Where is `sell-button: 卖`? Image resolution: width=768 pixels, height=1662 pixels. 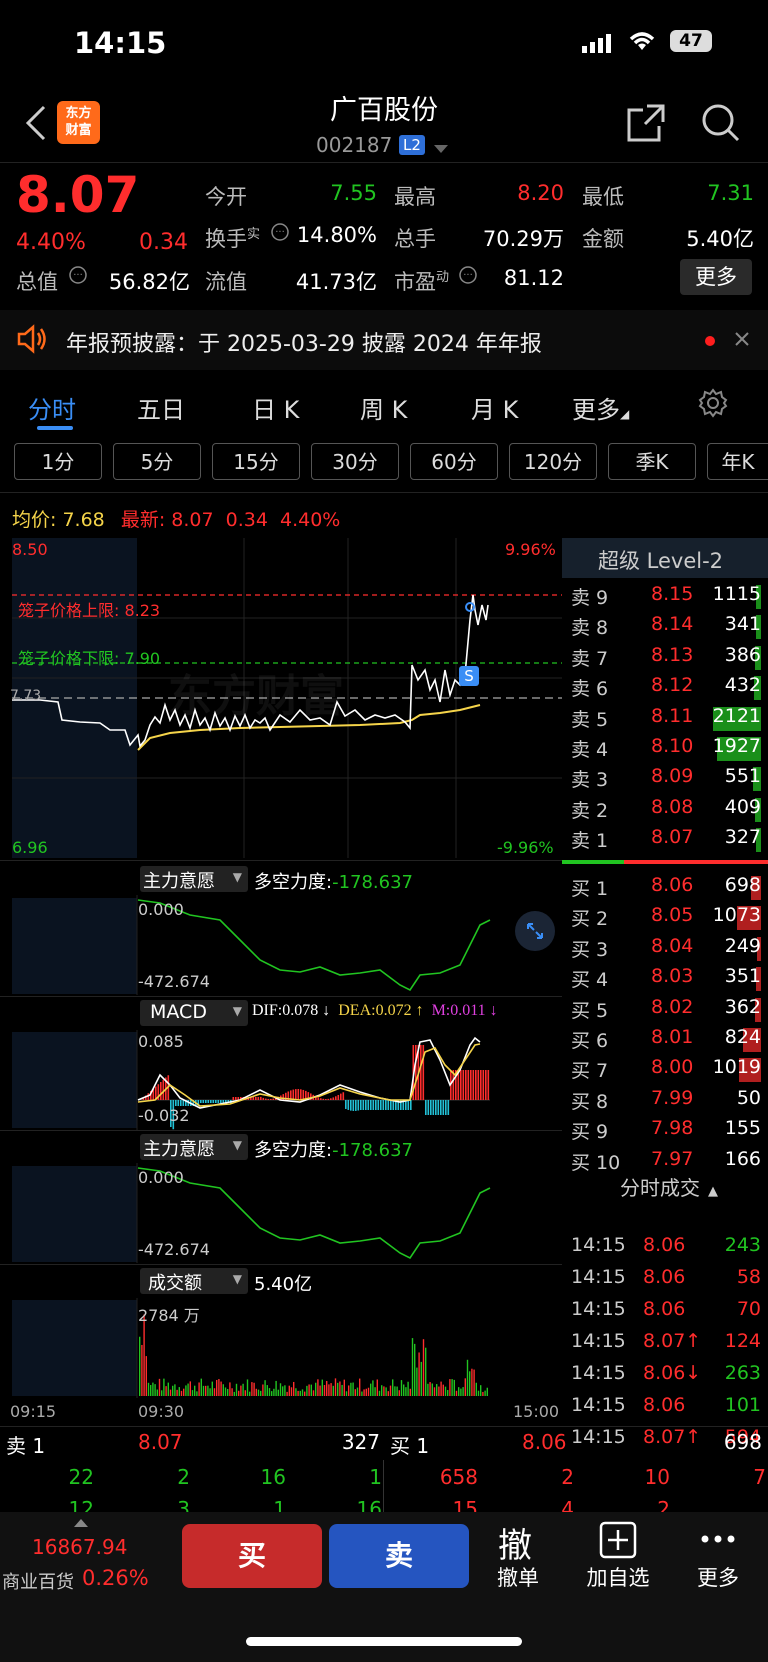
sell-button: 卖 is located at coordinates (399, 1556).